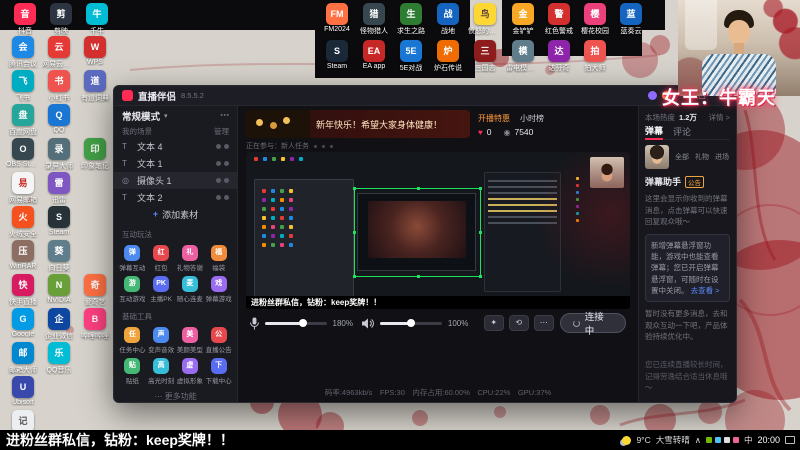 The image size is (800, 450). What do you see at coordinates (61, 19) in the screenshot?
I see `desktop-icon-jianying: 剪剪映` at bounding box center [61, 19].